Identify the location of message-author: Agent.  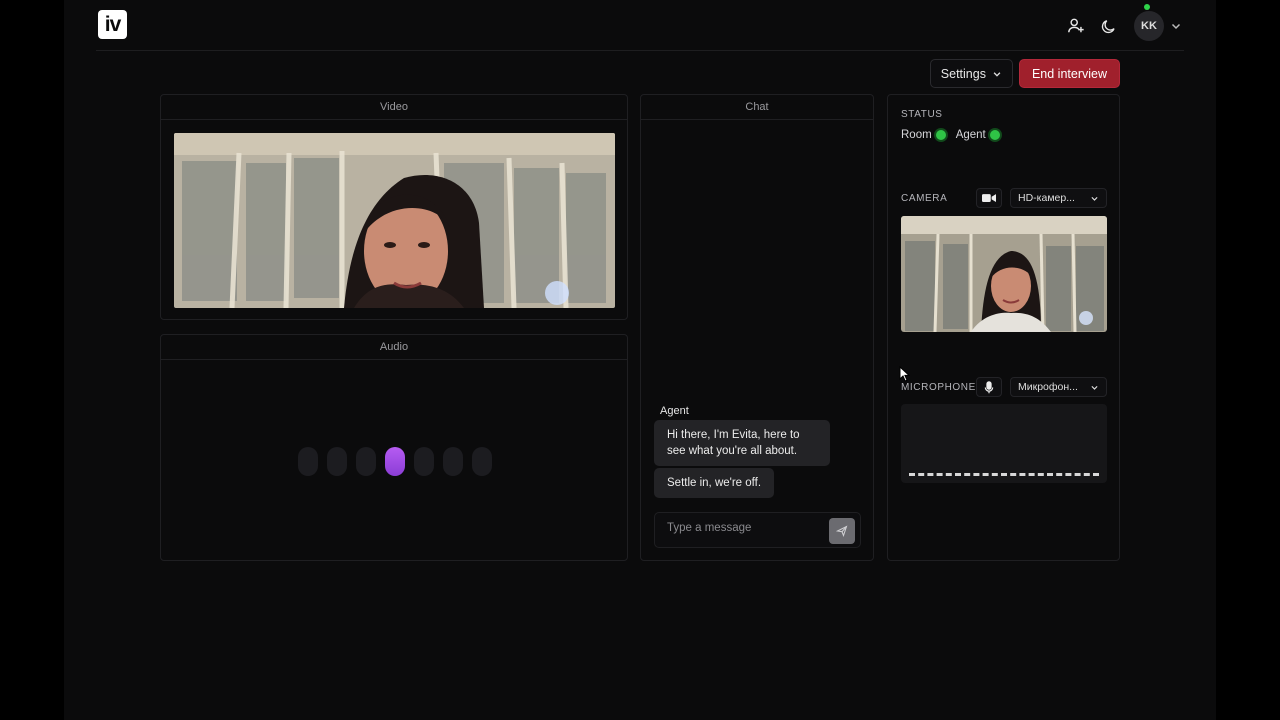
(674, 411).